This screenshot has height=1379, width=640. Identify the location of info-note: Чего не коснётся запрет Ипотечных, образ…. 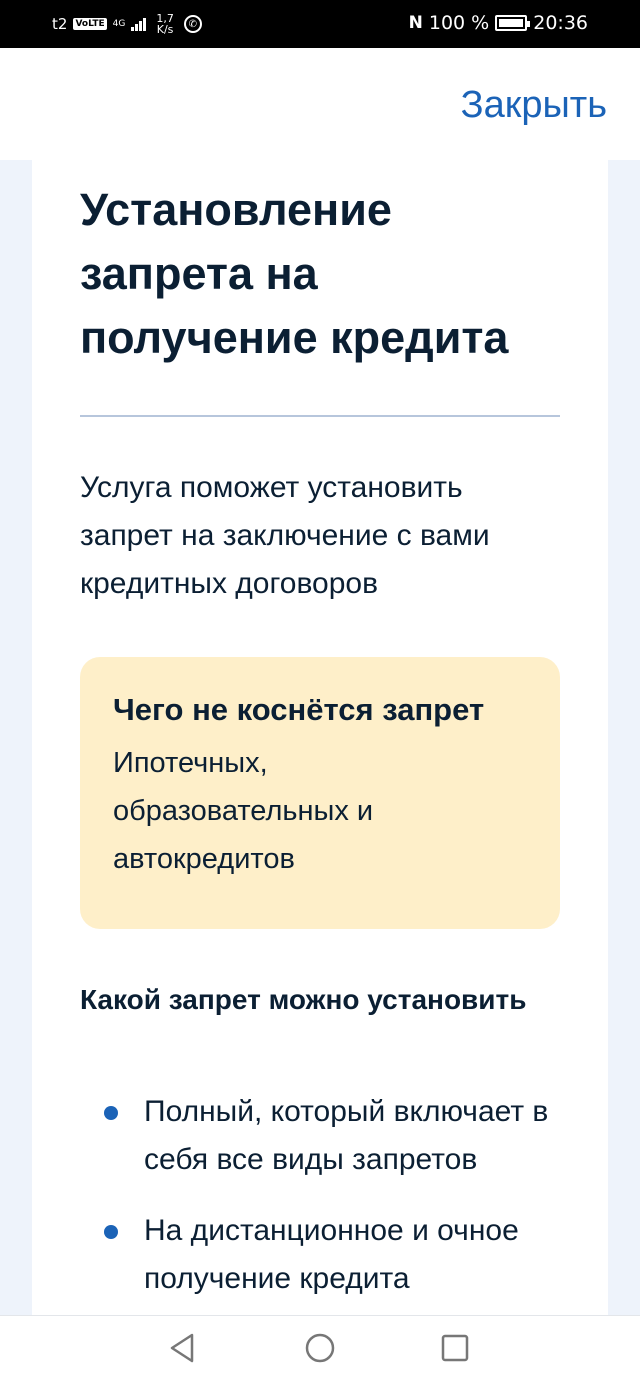
(320, 793).